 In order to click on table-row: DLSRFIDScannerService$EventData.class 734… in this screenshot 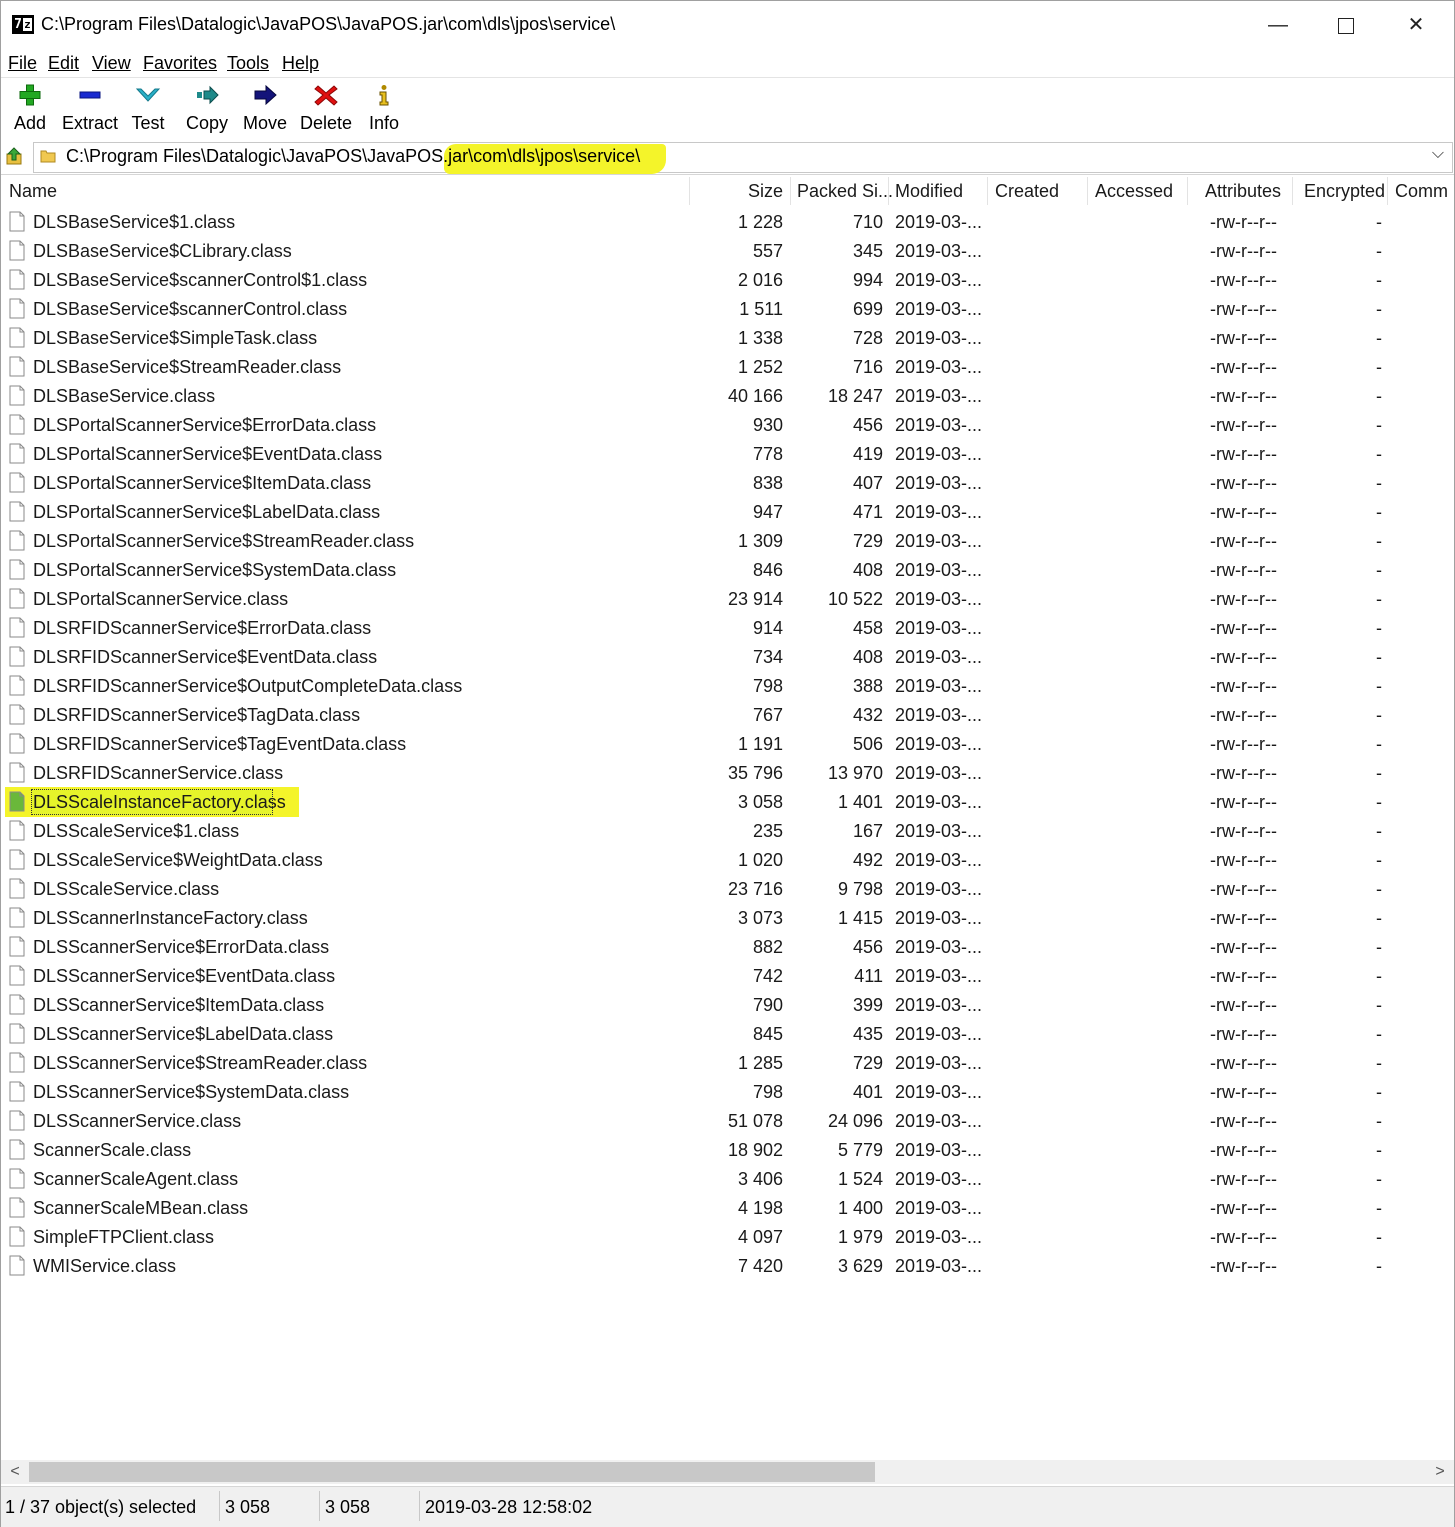, I will do `click(727, 657)`.